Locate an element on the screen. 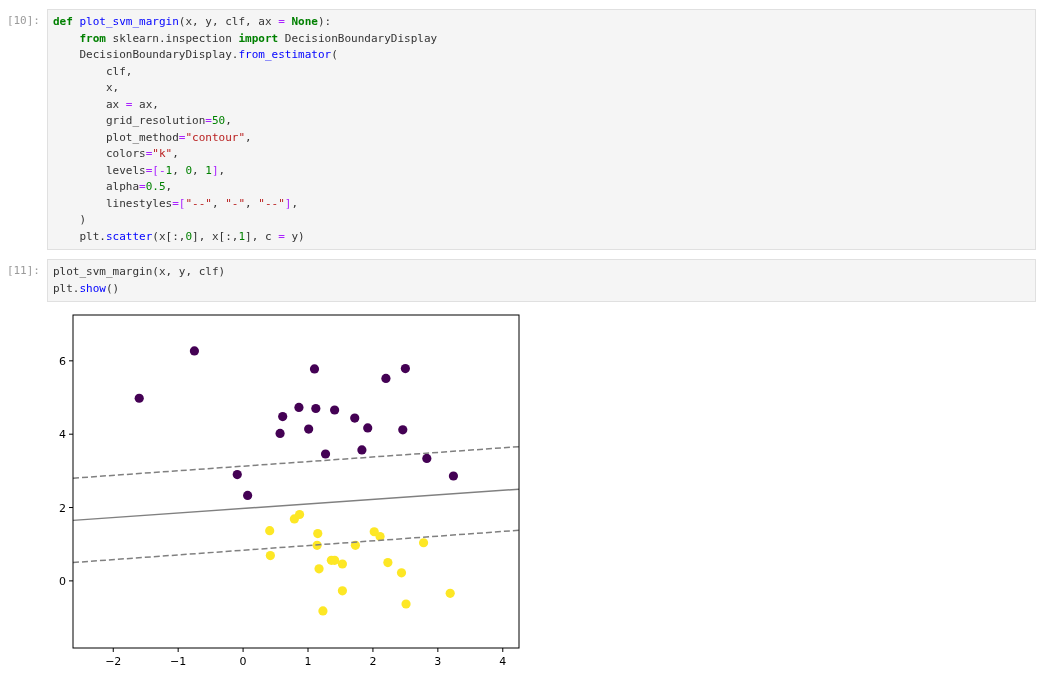 The width and height of the screenshot is (1043, 678). code-line: grid_resolution=50, is located at coordinates (168, 121).